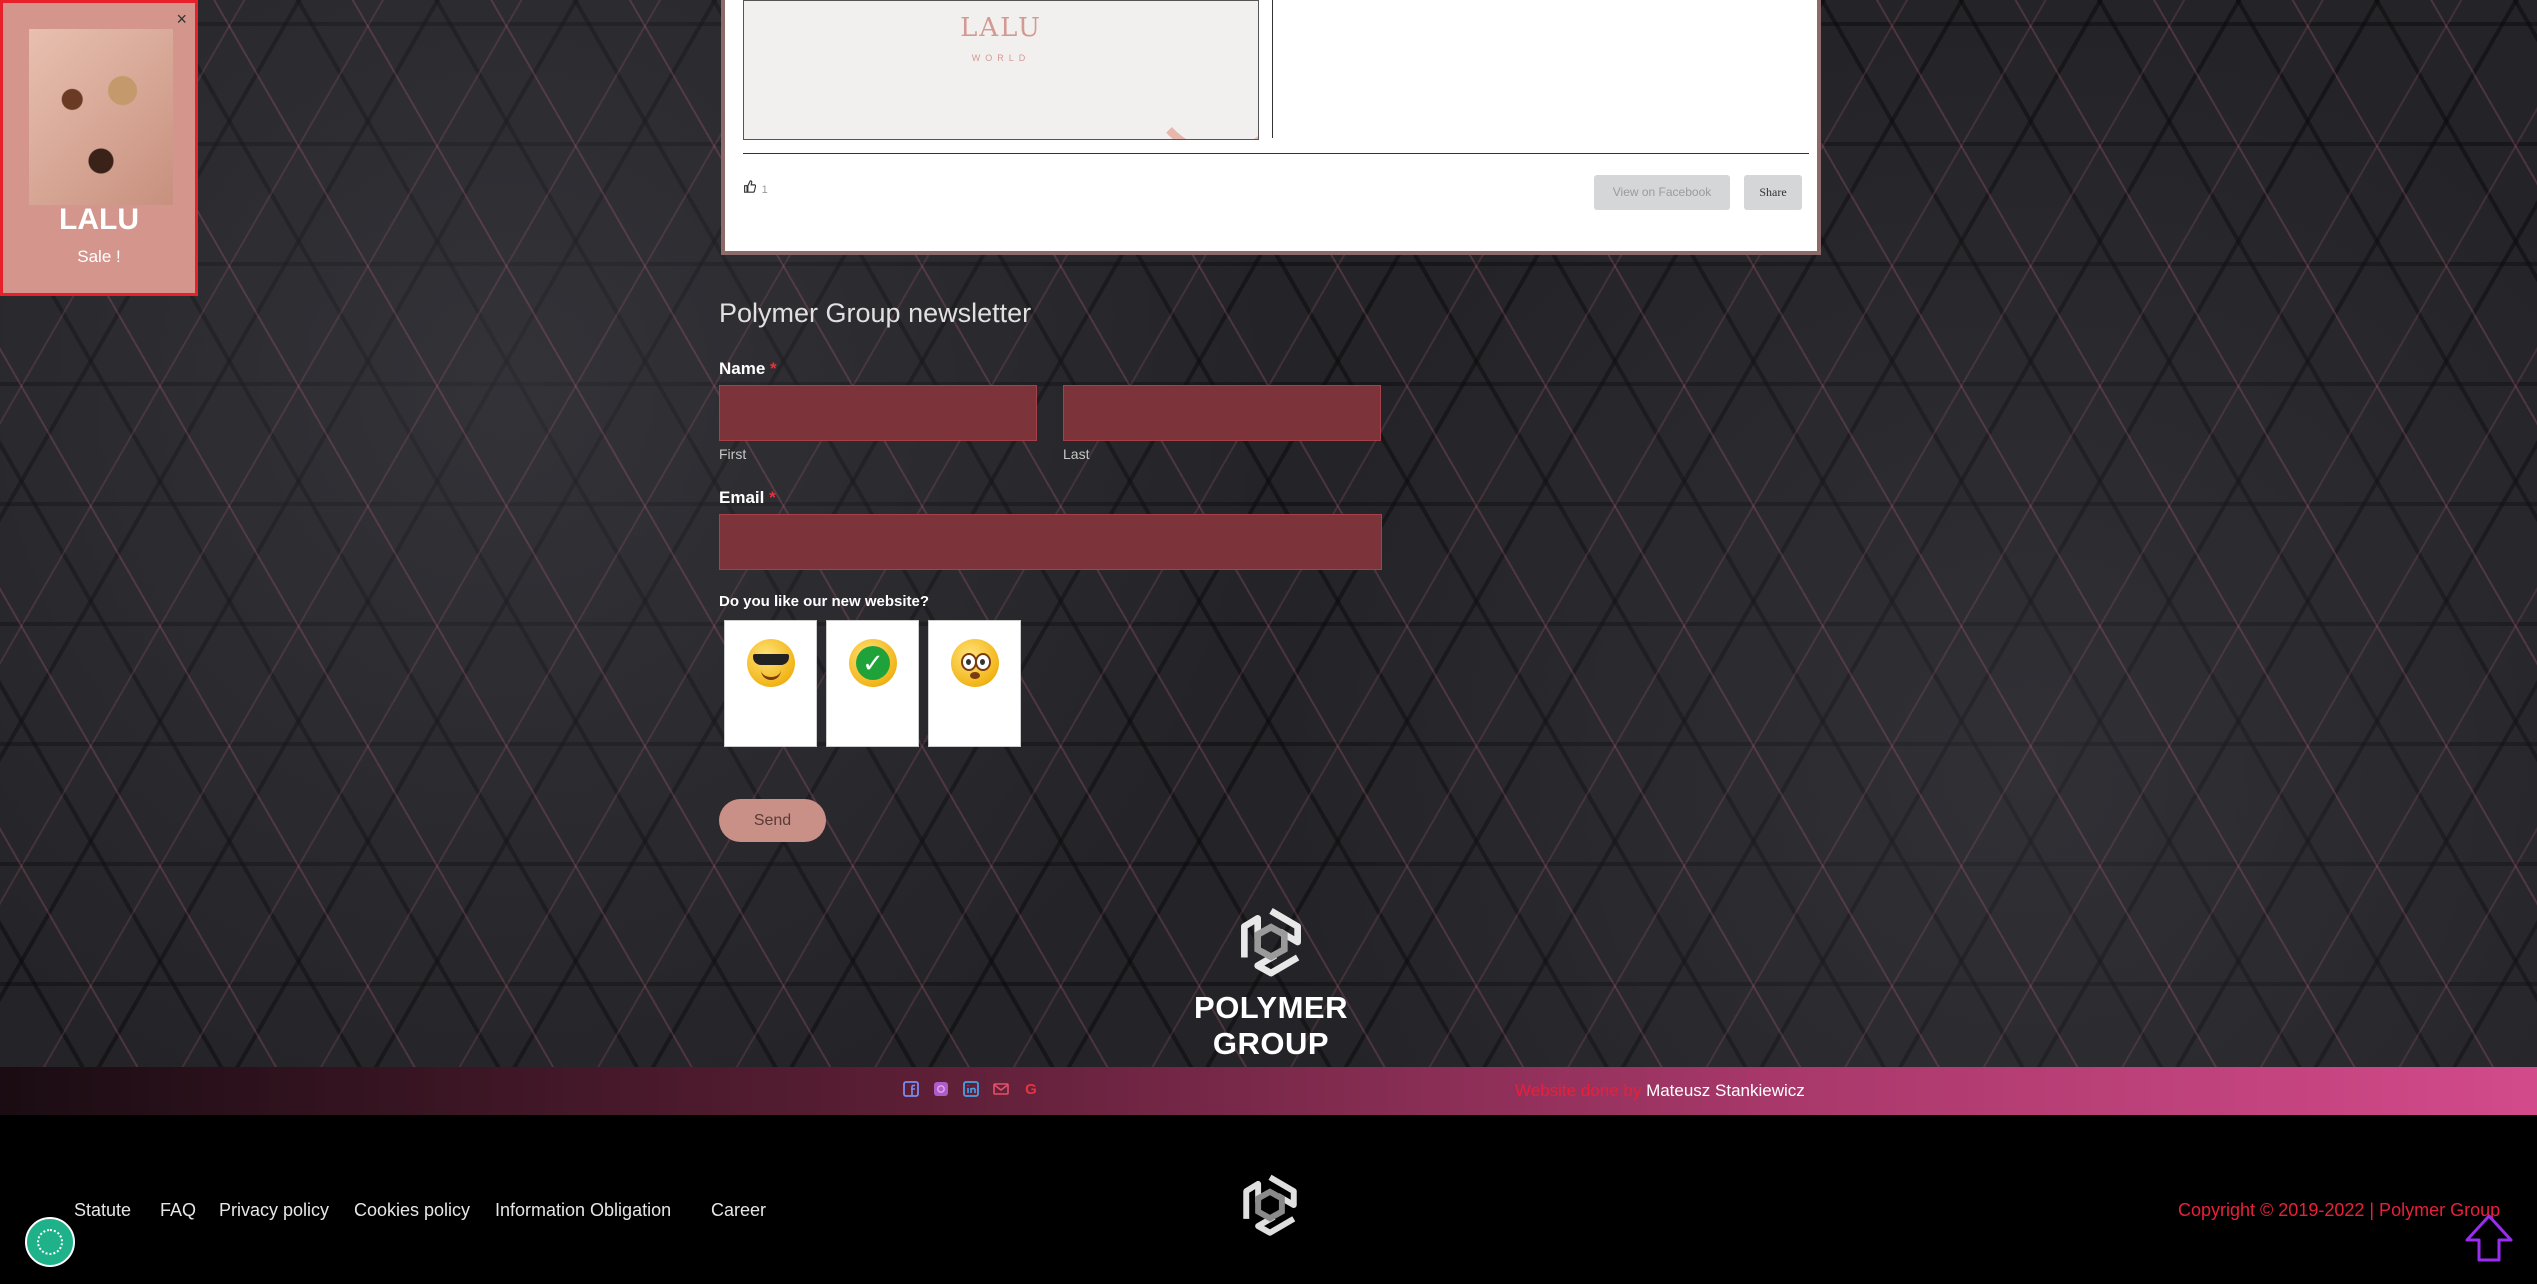 The height and width of the screenshot is (1284, 2537). I want to click on flushed-face-icon, so click(975, 663).